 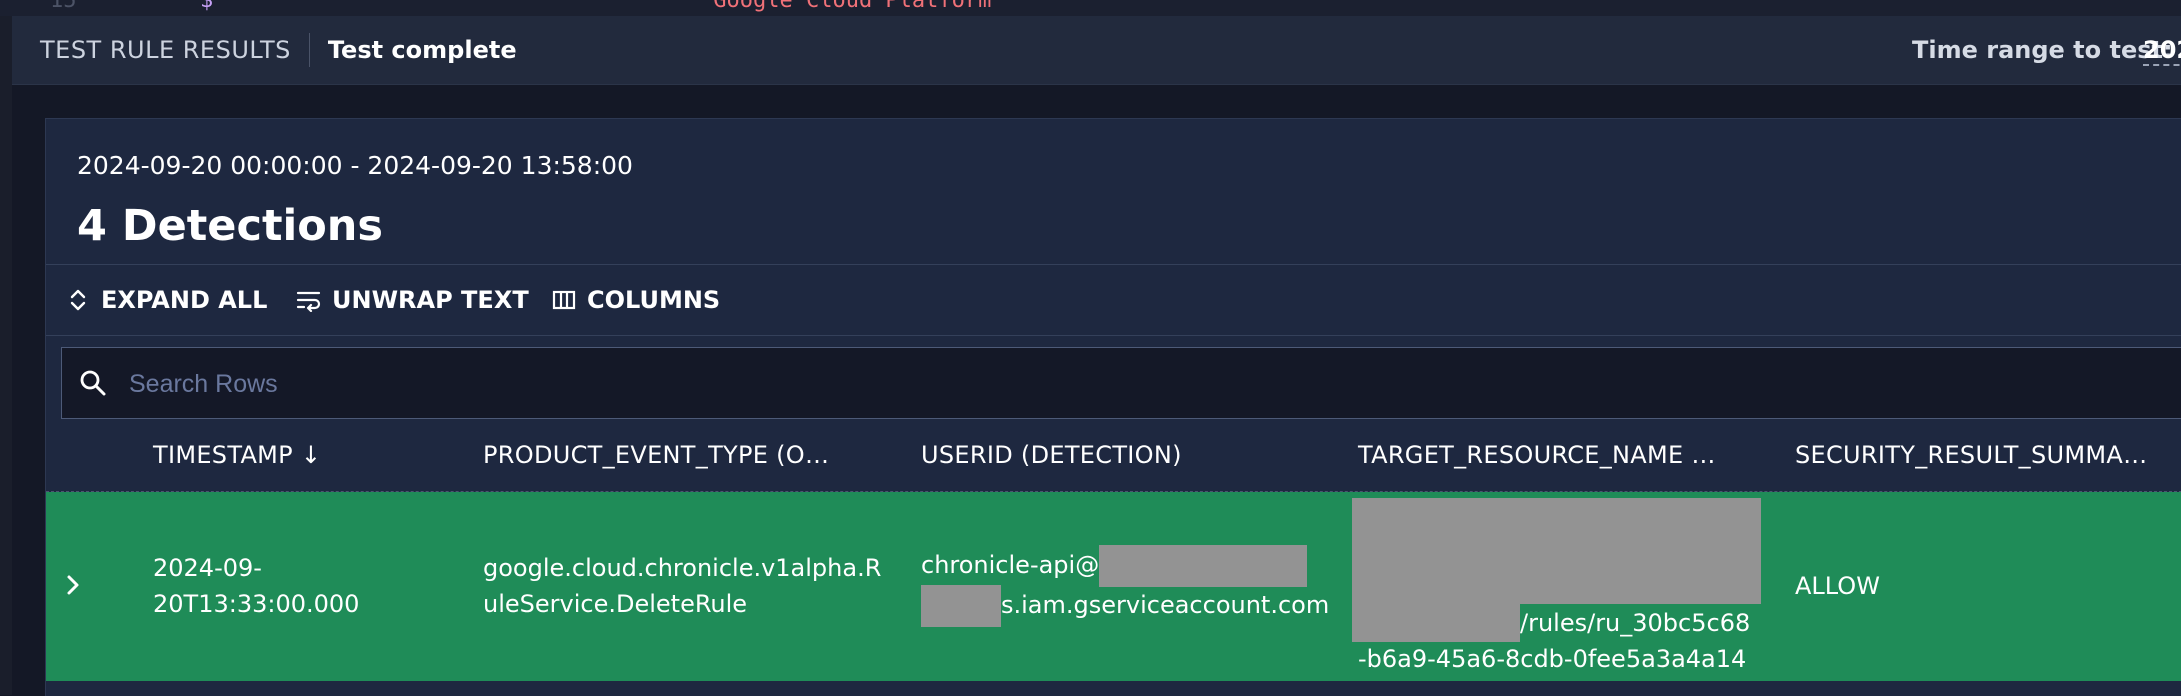 I want to click on columns-icon, so click(x=564, y=300).